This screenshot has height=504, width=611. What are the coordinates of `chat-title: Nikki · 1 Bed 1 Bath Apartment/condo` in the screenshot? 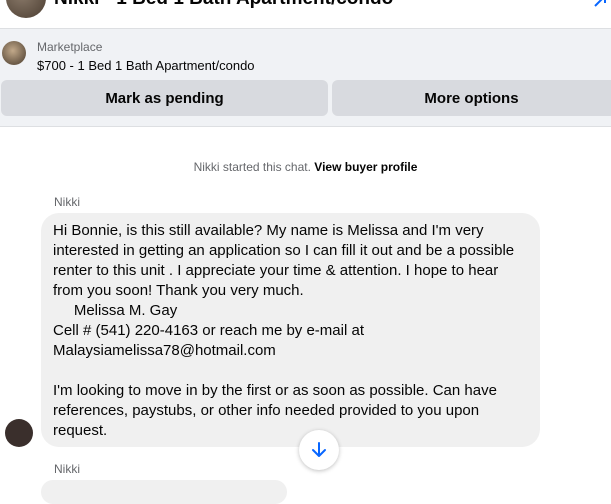 It's located at (223, 5).